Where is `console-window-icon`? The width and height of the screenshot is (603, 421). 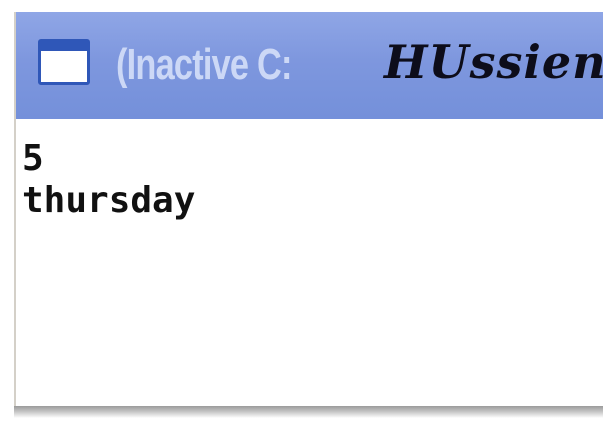 console-window-icon is located at coordinates (64, 62).